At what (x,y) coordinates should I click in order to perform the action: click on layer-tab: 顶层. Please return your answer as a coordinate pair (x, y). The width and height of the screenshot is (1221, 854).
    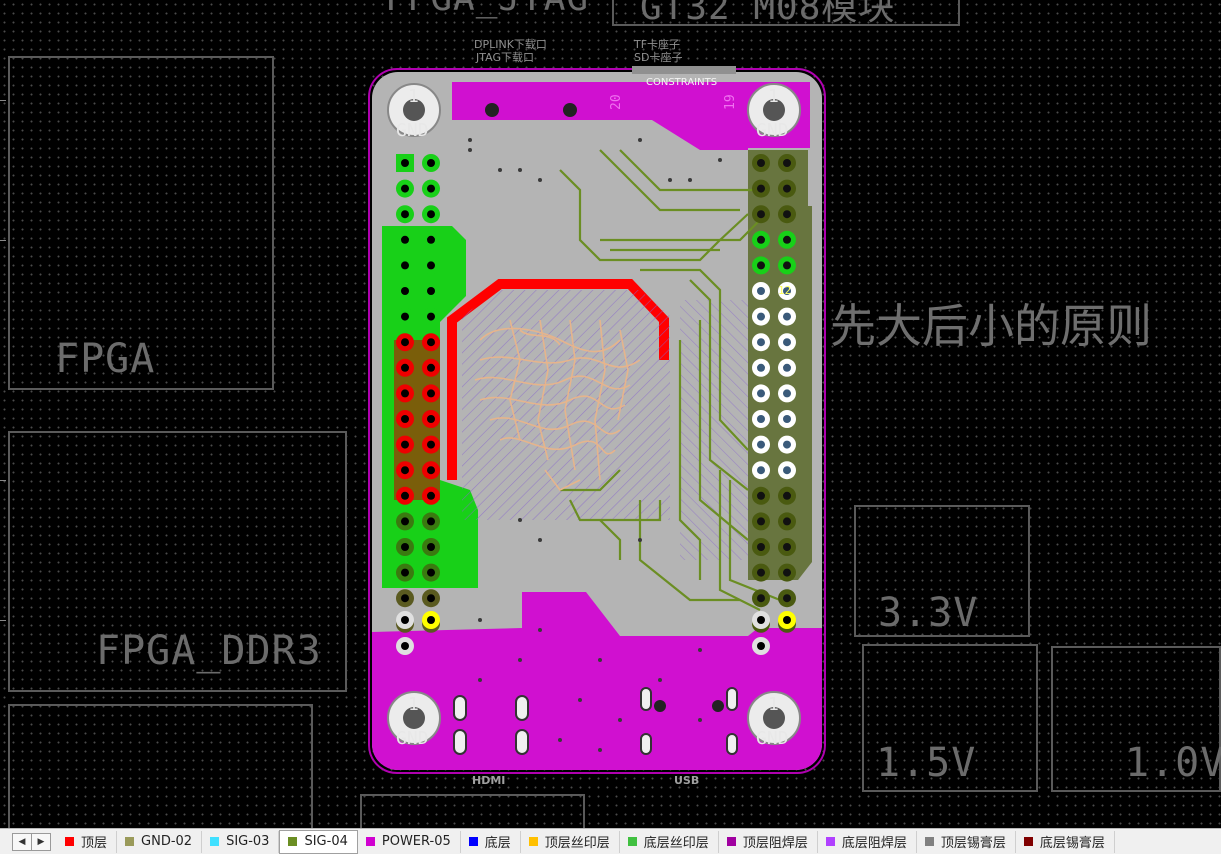
    Looking at the image, I should click on (87, 841).